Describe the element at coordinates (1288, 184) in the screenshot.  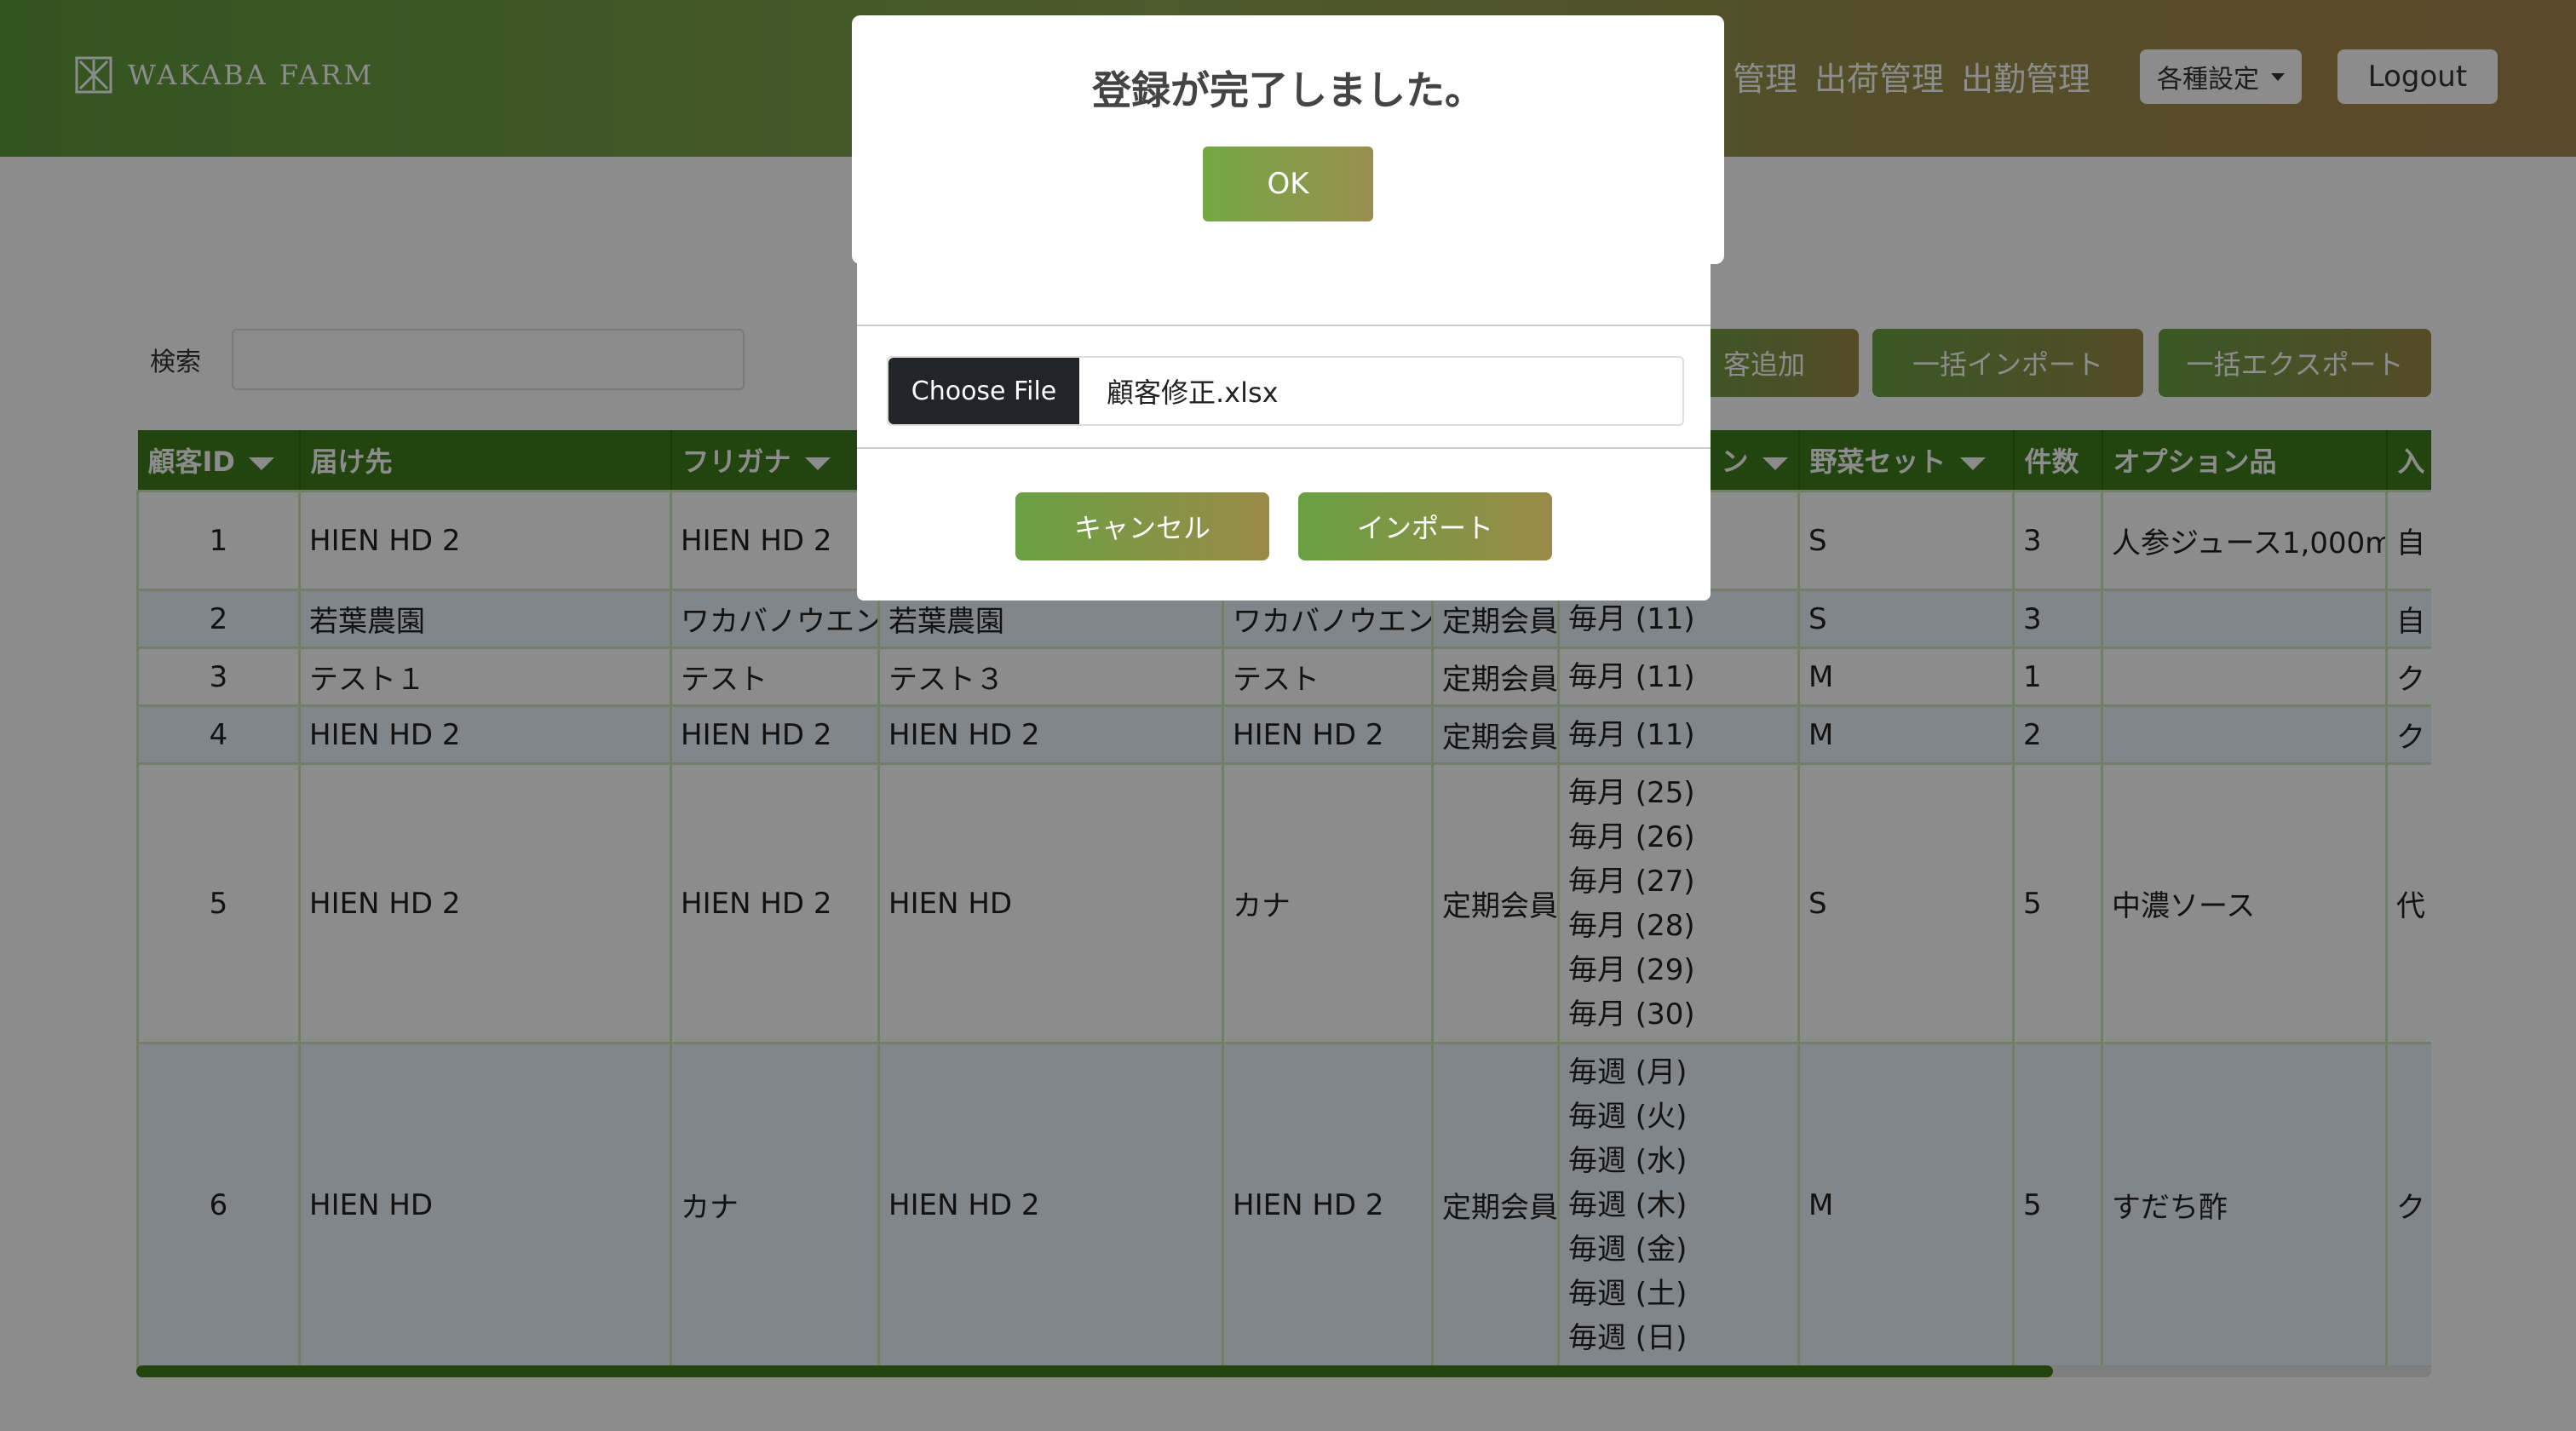
I see `ok-button: OK` at that location.